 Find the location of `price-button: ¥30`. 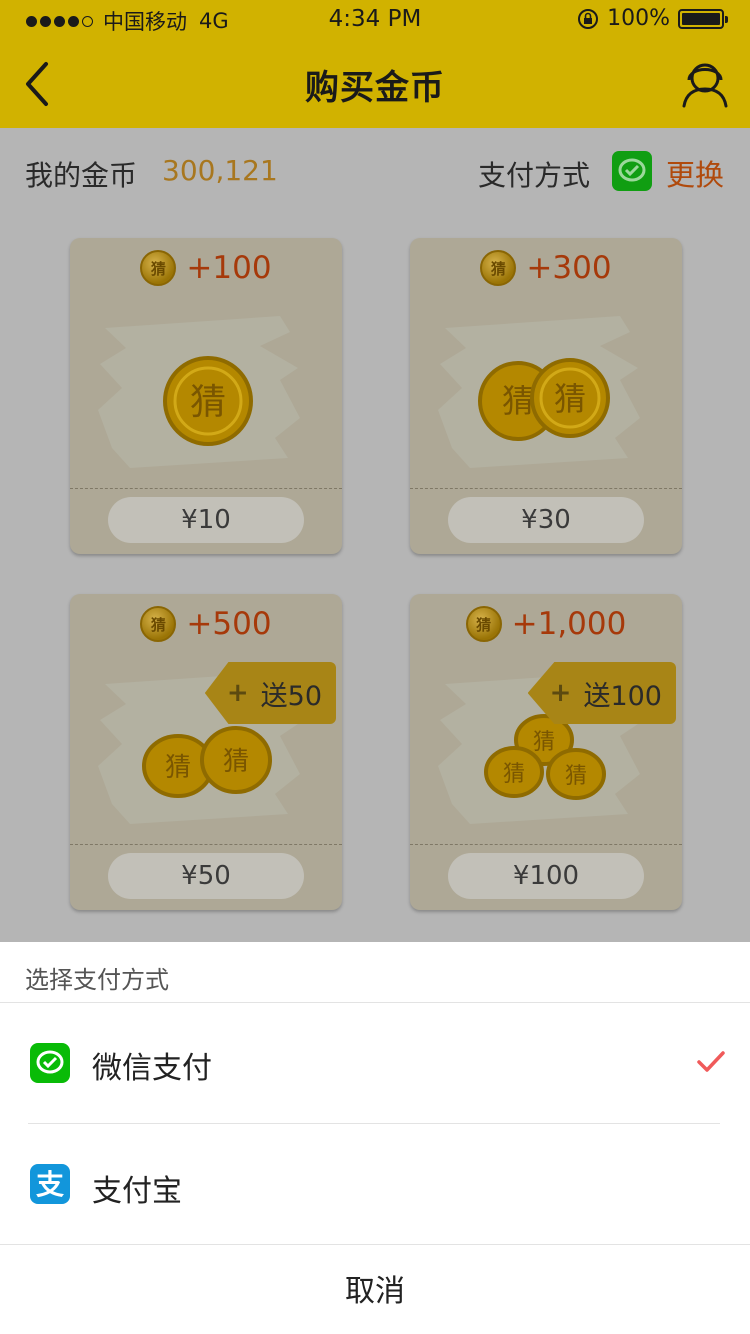

price-button: ¥30 is located at coordinates (546, 520).